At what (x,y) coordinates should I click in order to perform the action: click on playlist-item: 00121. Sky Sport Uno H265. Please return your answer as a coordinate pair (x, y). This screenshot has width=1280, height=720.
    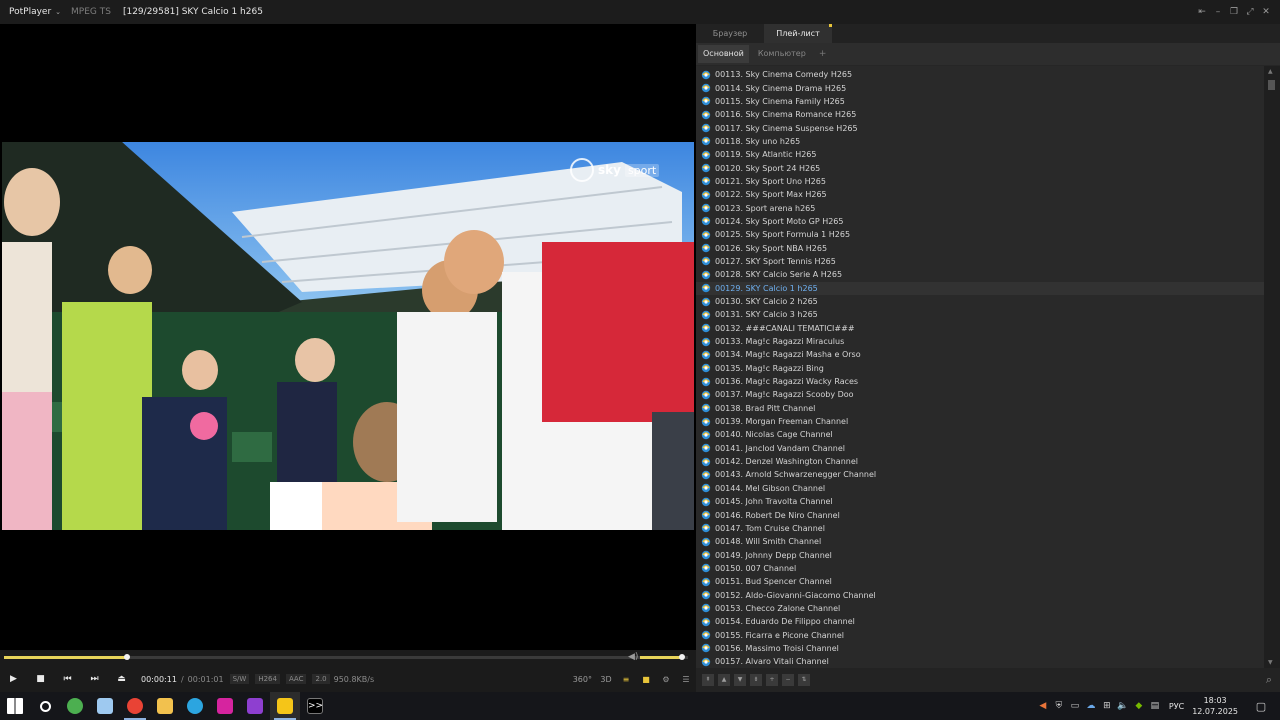
    Looking at the image, I should click on (980, 181).